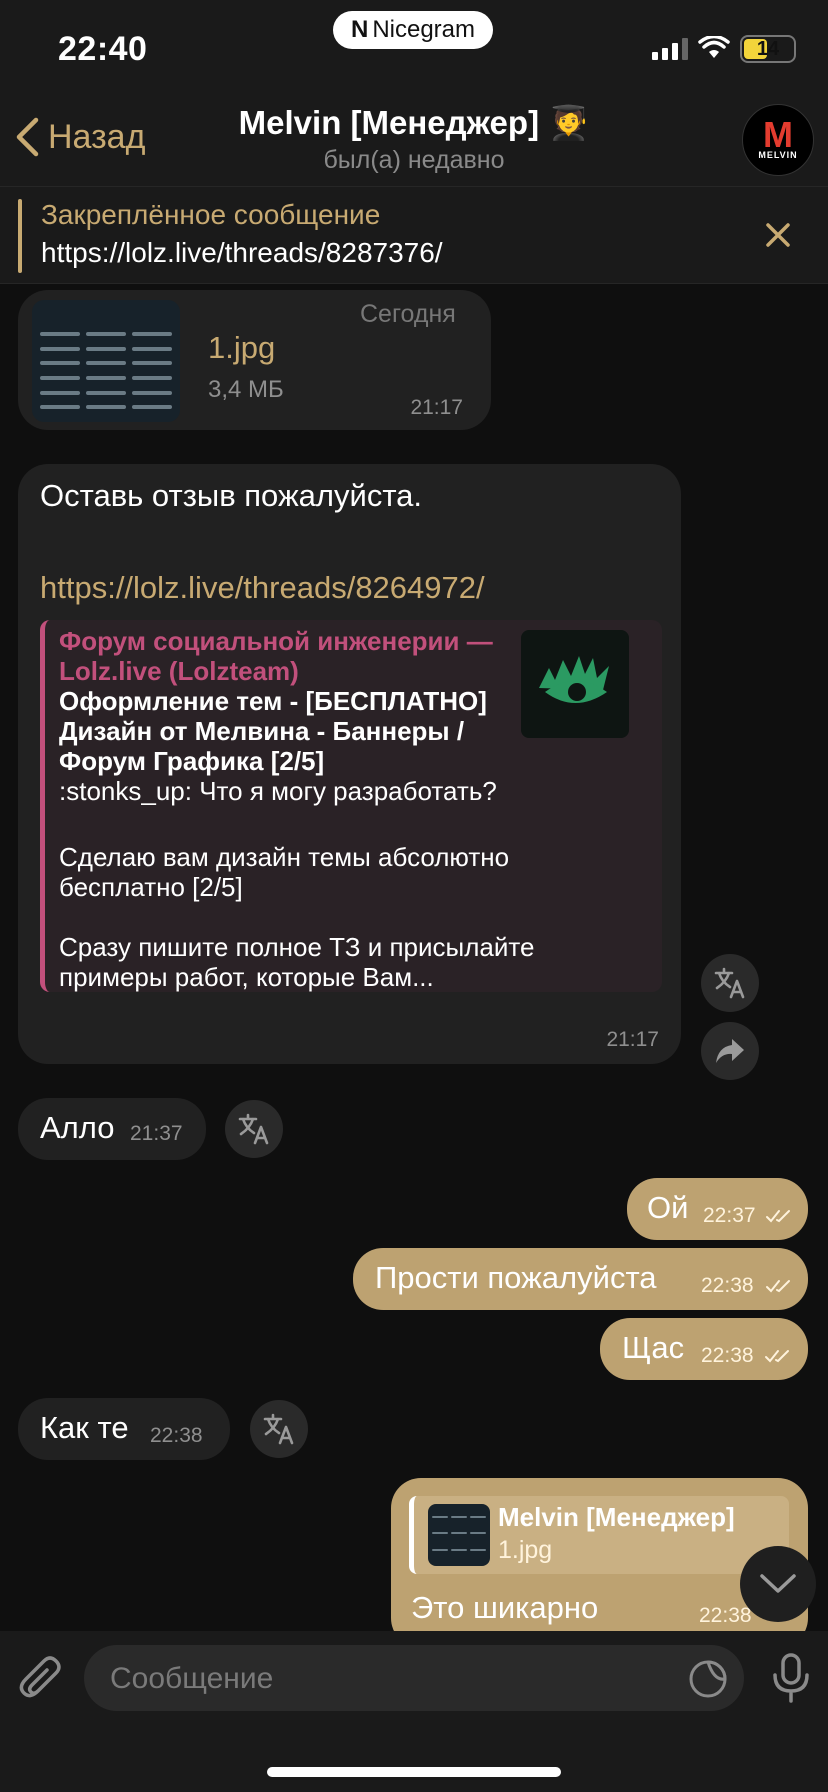 The width and height of the screenshot is (828, 1792). Describe the element at coordinates (424, 29) in the screenshot. I see `app-name: Nicegram` at that location.